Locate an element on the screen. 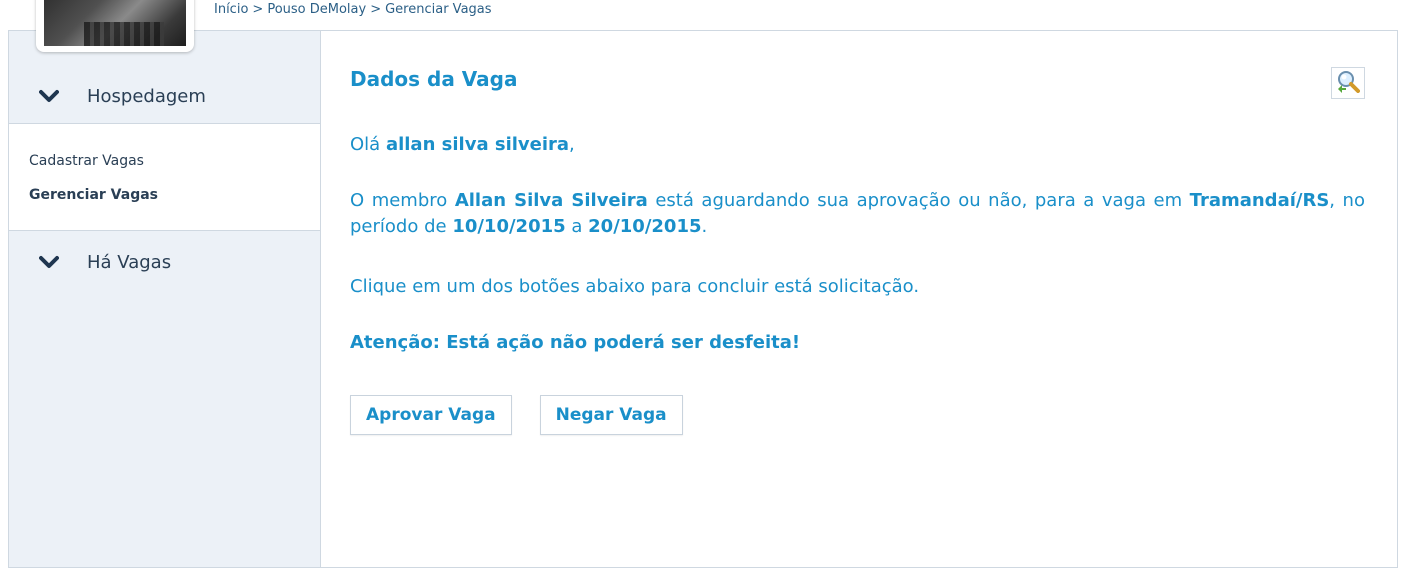  search-button is located at coordinates (1348, 83).